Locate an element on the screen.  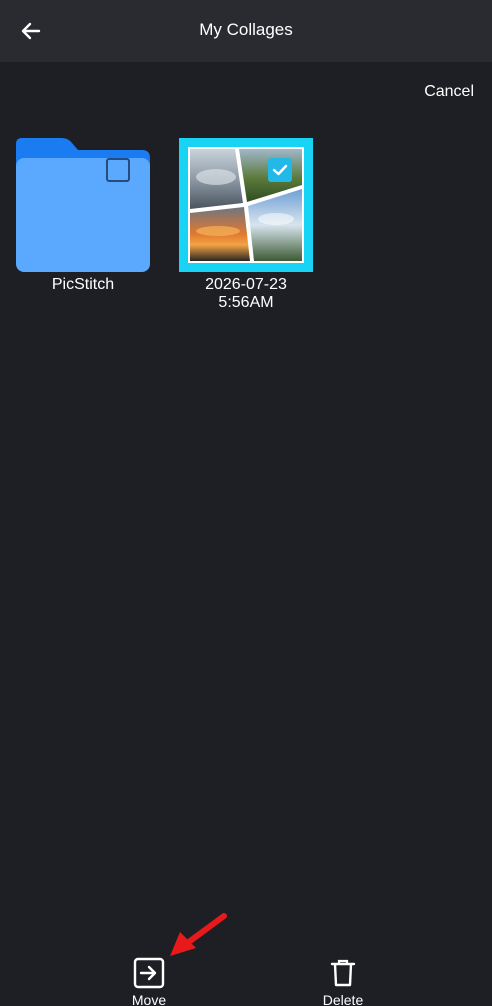
collage-timestamp: 2026-07-23 5:56AM is located at coordinates (246, 294).